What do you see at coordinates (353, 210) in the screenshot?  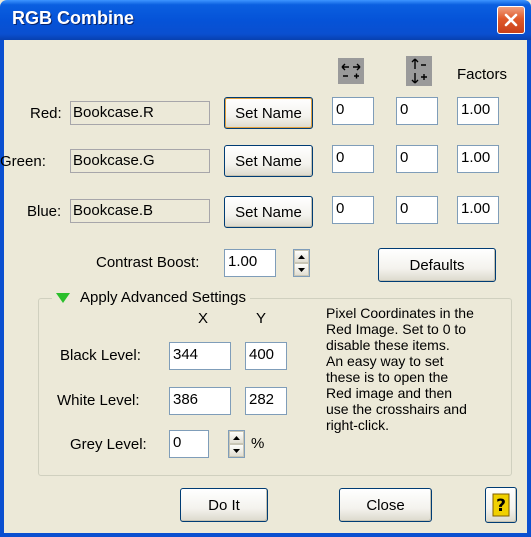 I see `blue-x-shift-input: 0` at bounding box center [353, 210].